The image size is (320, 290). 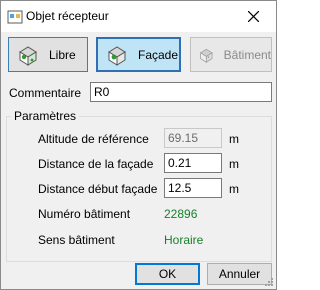 What do you see at coordinates (84, 214) in the screenshot?
I see `numero-batiment-label: Numéro bâtiment` at bounding box center [84, 214].